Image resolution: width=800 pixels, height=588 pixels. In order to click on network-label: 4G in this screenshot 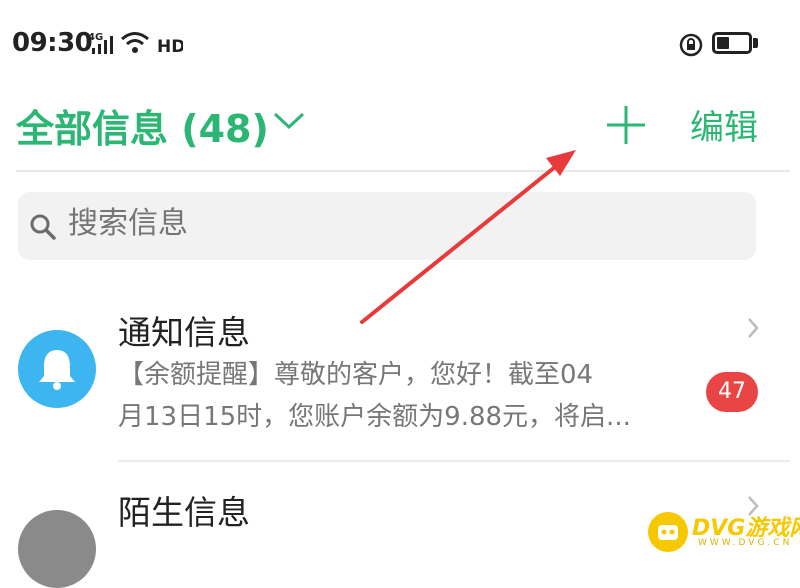, I will do `click(95, 37)`.